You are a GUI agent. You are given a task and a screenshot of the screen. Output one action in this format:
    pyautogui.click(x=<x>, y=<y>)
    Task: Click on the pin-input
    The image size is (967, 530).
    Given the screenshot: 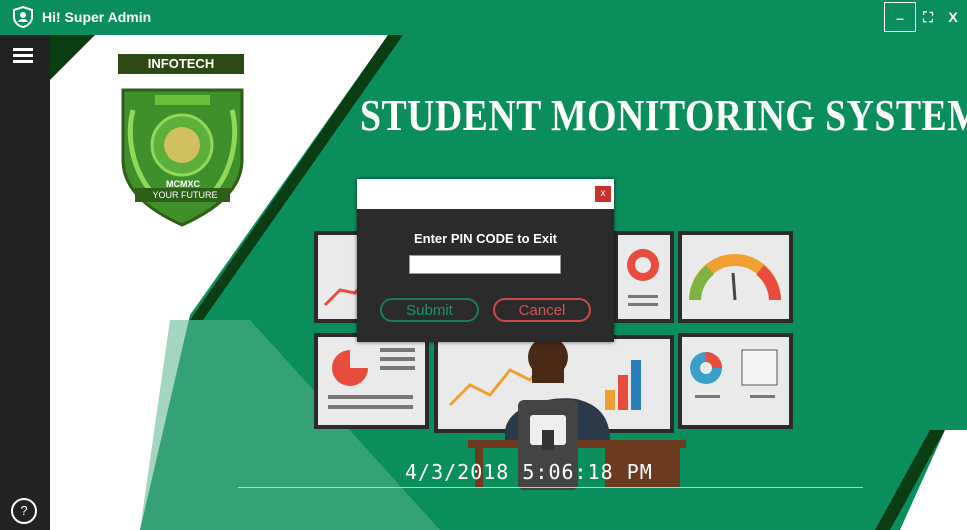 What is the action you would take?
    pyautogui.click(x=485, y=264)
    